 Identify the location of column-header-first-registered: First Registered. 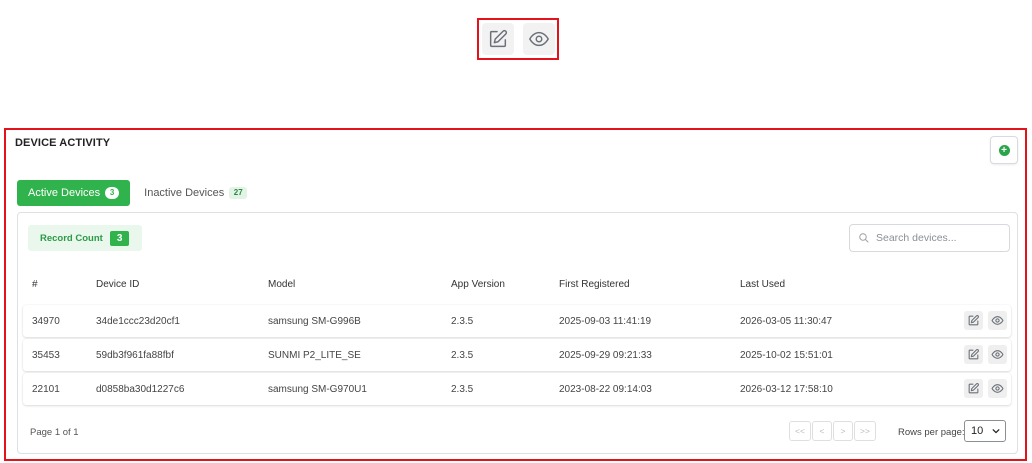
(594, 284).